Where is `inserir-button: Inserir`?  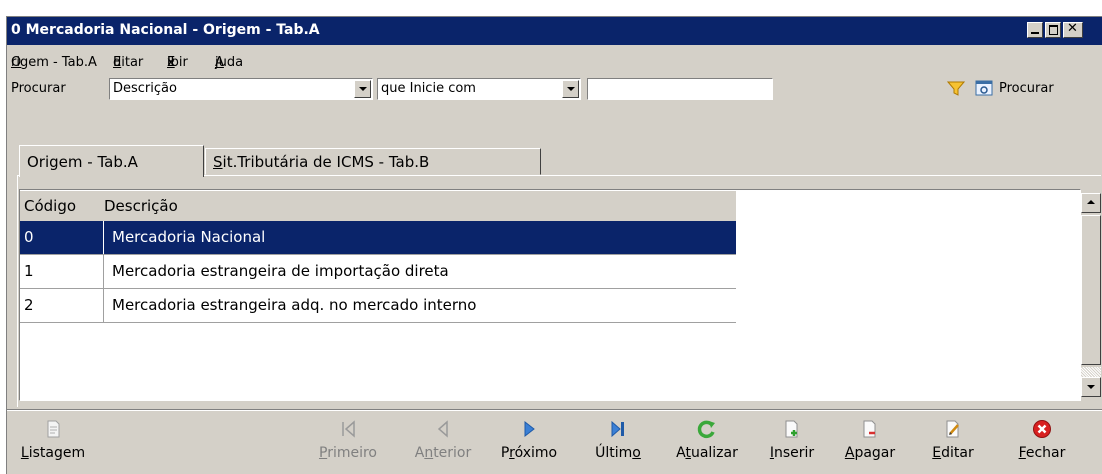
inserir-button: Inserir is located at coordinates (792, 442).